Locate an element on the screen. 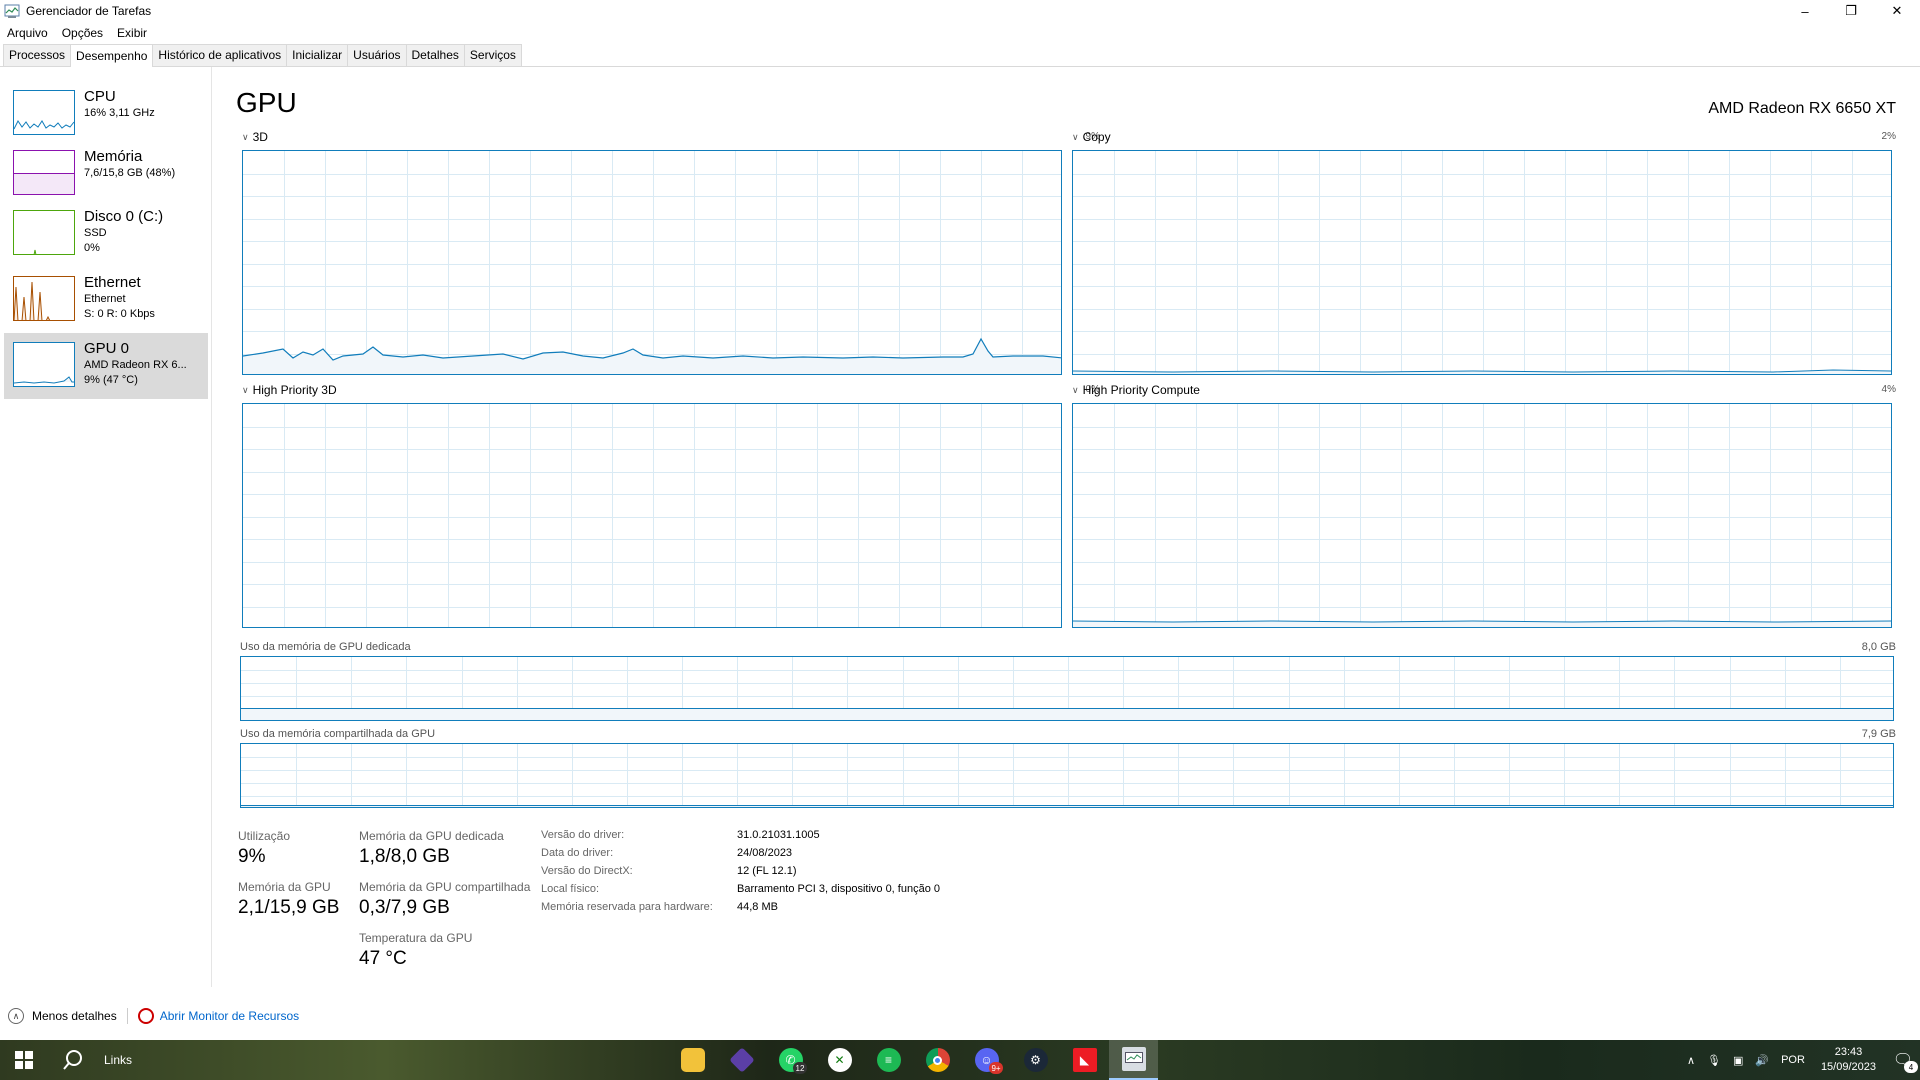 This screenshot has width=1920, height=1080. cpu-thumb-graph is located at coordinates (44, 125).